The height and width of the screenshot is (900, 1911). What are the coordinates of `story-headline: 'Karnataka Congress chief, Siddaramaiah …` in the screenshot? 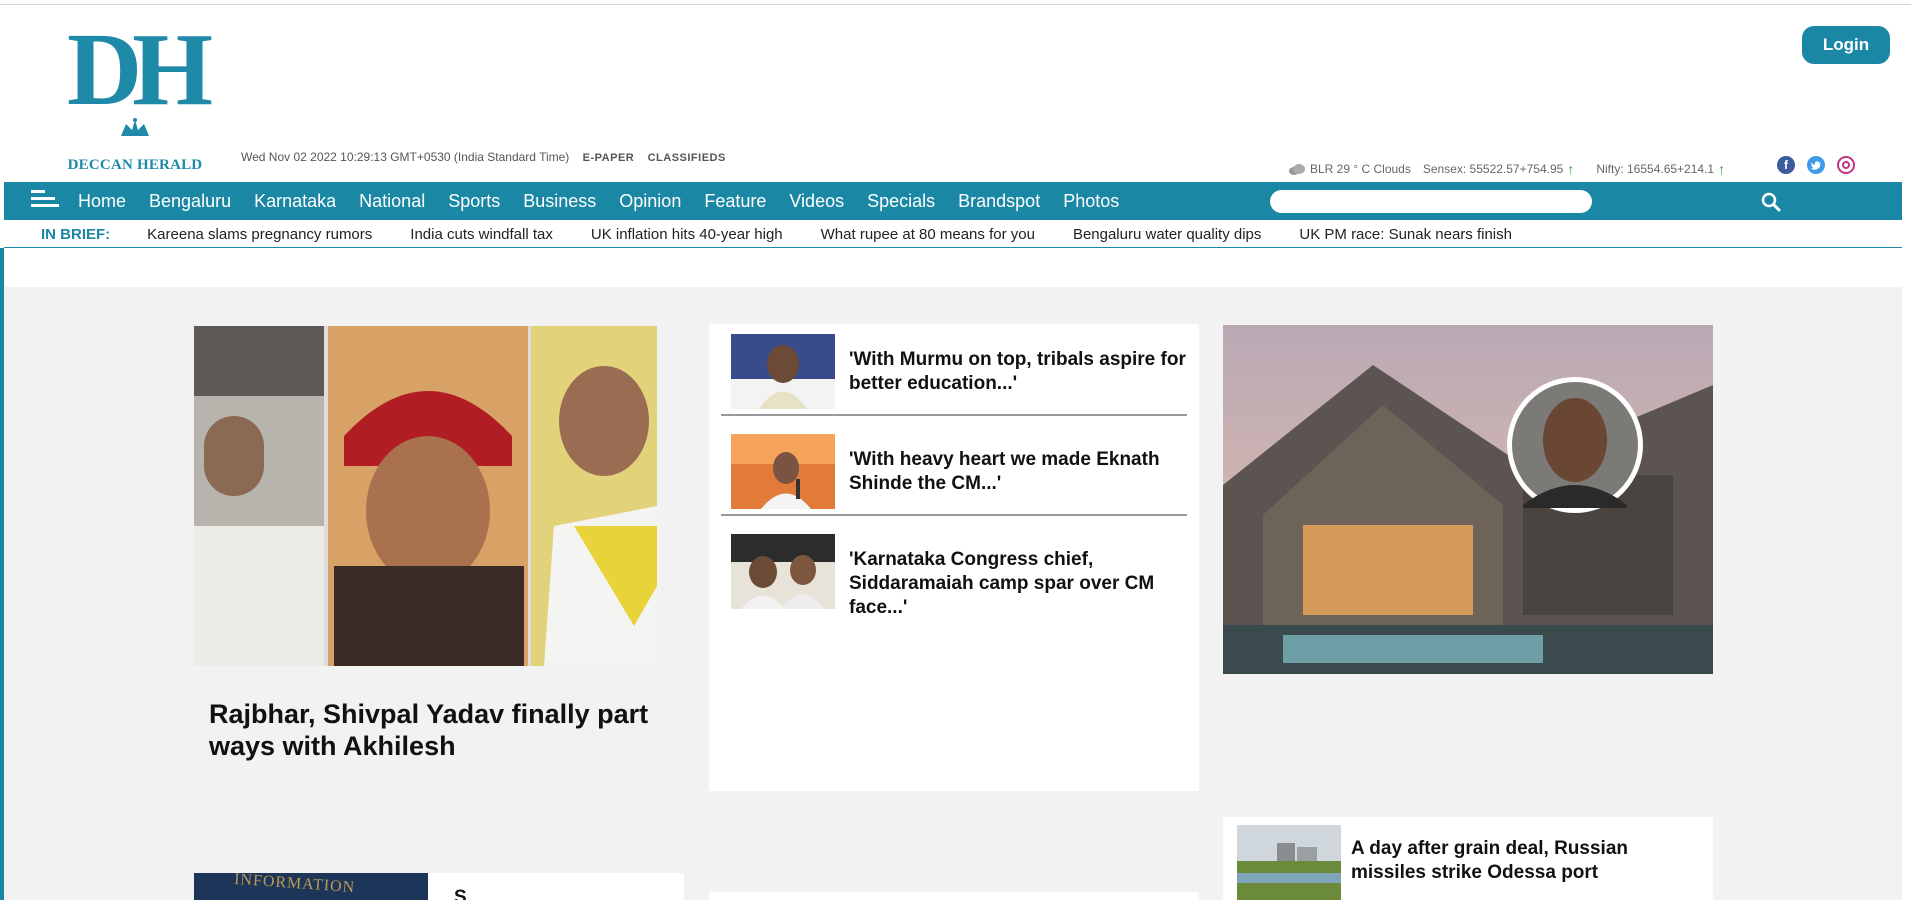 It's located at (1024, 584).